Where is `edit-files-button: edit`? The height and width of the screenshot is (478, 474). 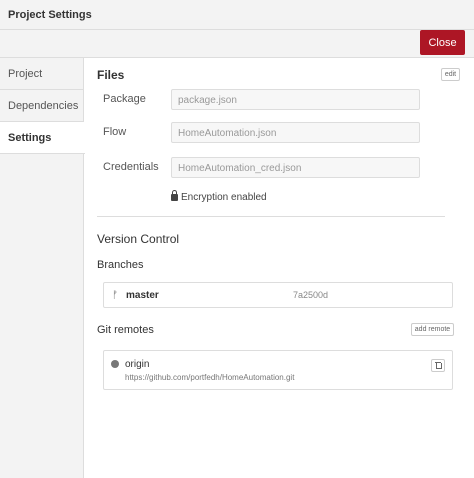
edit-files-button: edit is located at coordinates (450, 74).